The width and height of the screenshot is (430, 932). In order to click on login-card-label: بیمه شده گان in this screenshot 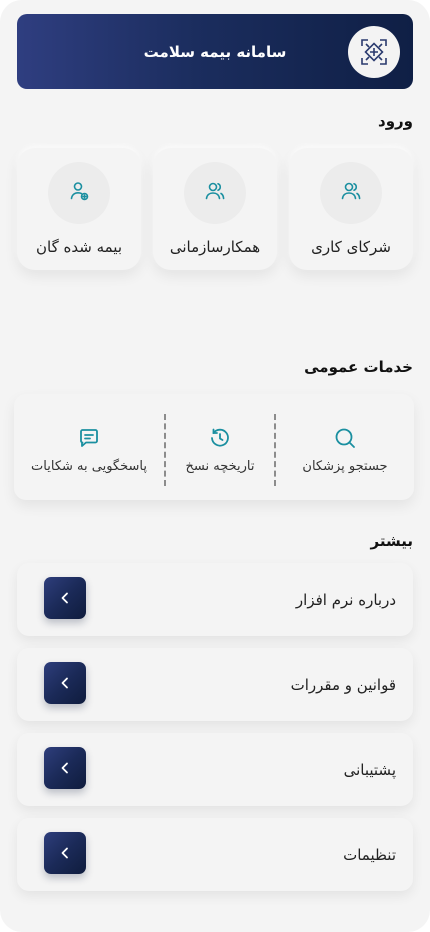, I will do `click(79, 247)`.